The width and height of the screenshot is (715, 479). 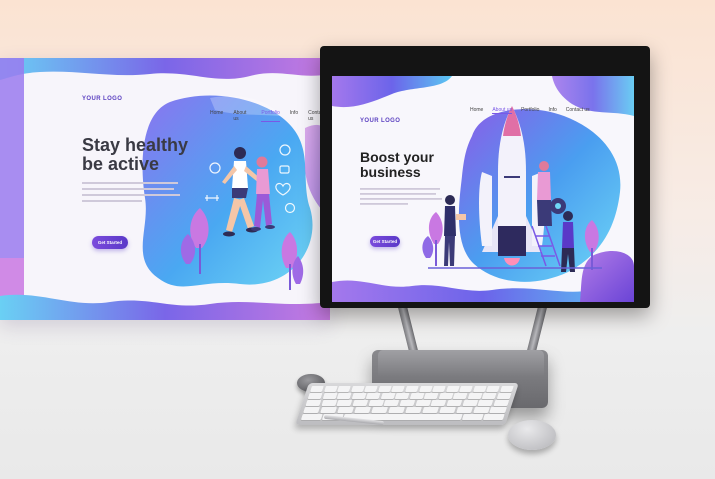 What do you see at coordinates (135, 145) in the screenshot?
I see `headline-line-1: Stay healthy` at bounding box center [135, 145].